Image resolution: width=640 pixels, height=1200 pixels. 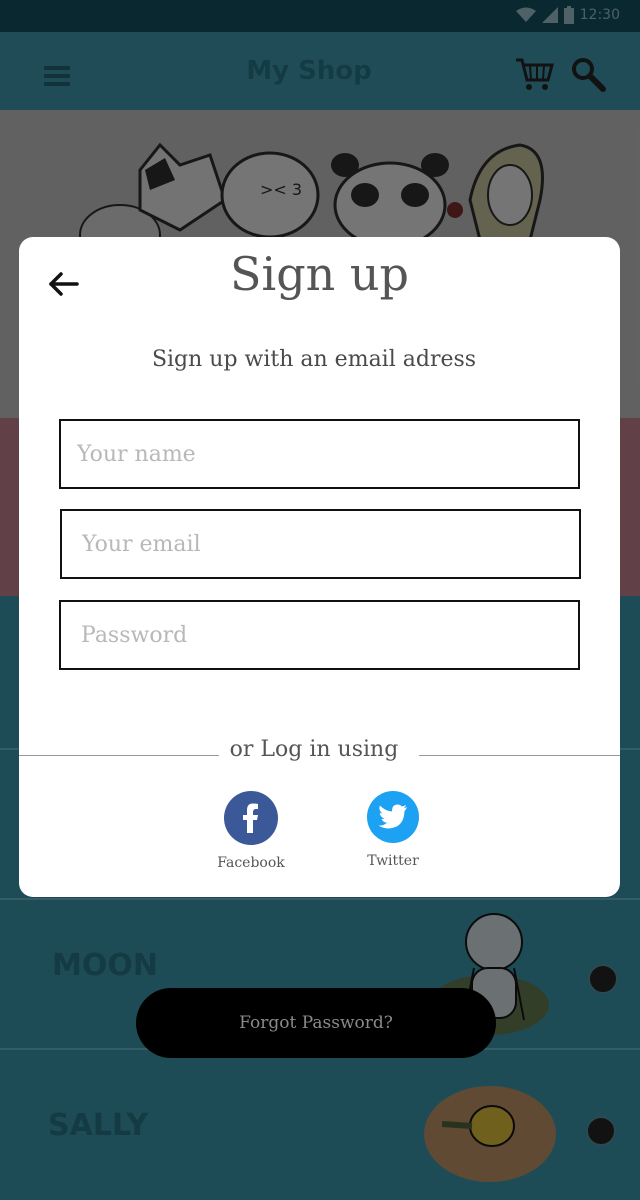 I want to click on twitter-icon, so click(x=393, y=817).